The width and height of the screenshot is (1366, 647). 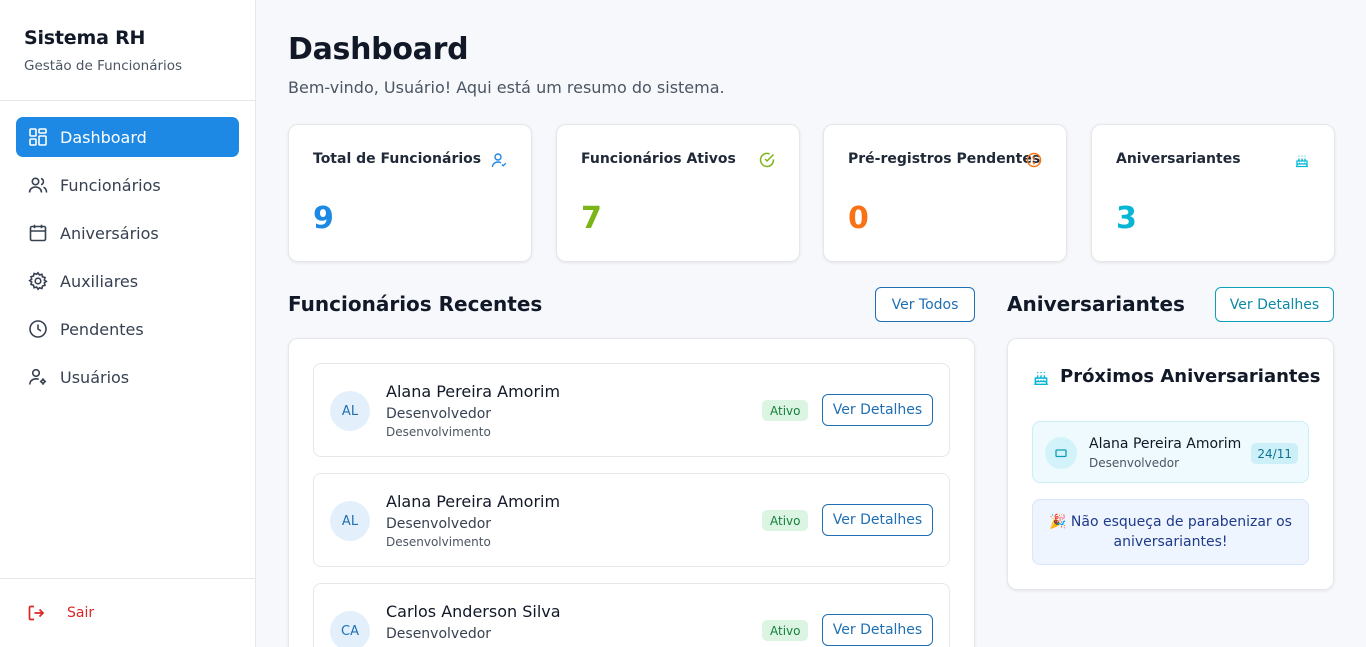 I want to click on gear-icon, so click(x=38, y=281).